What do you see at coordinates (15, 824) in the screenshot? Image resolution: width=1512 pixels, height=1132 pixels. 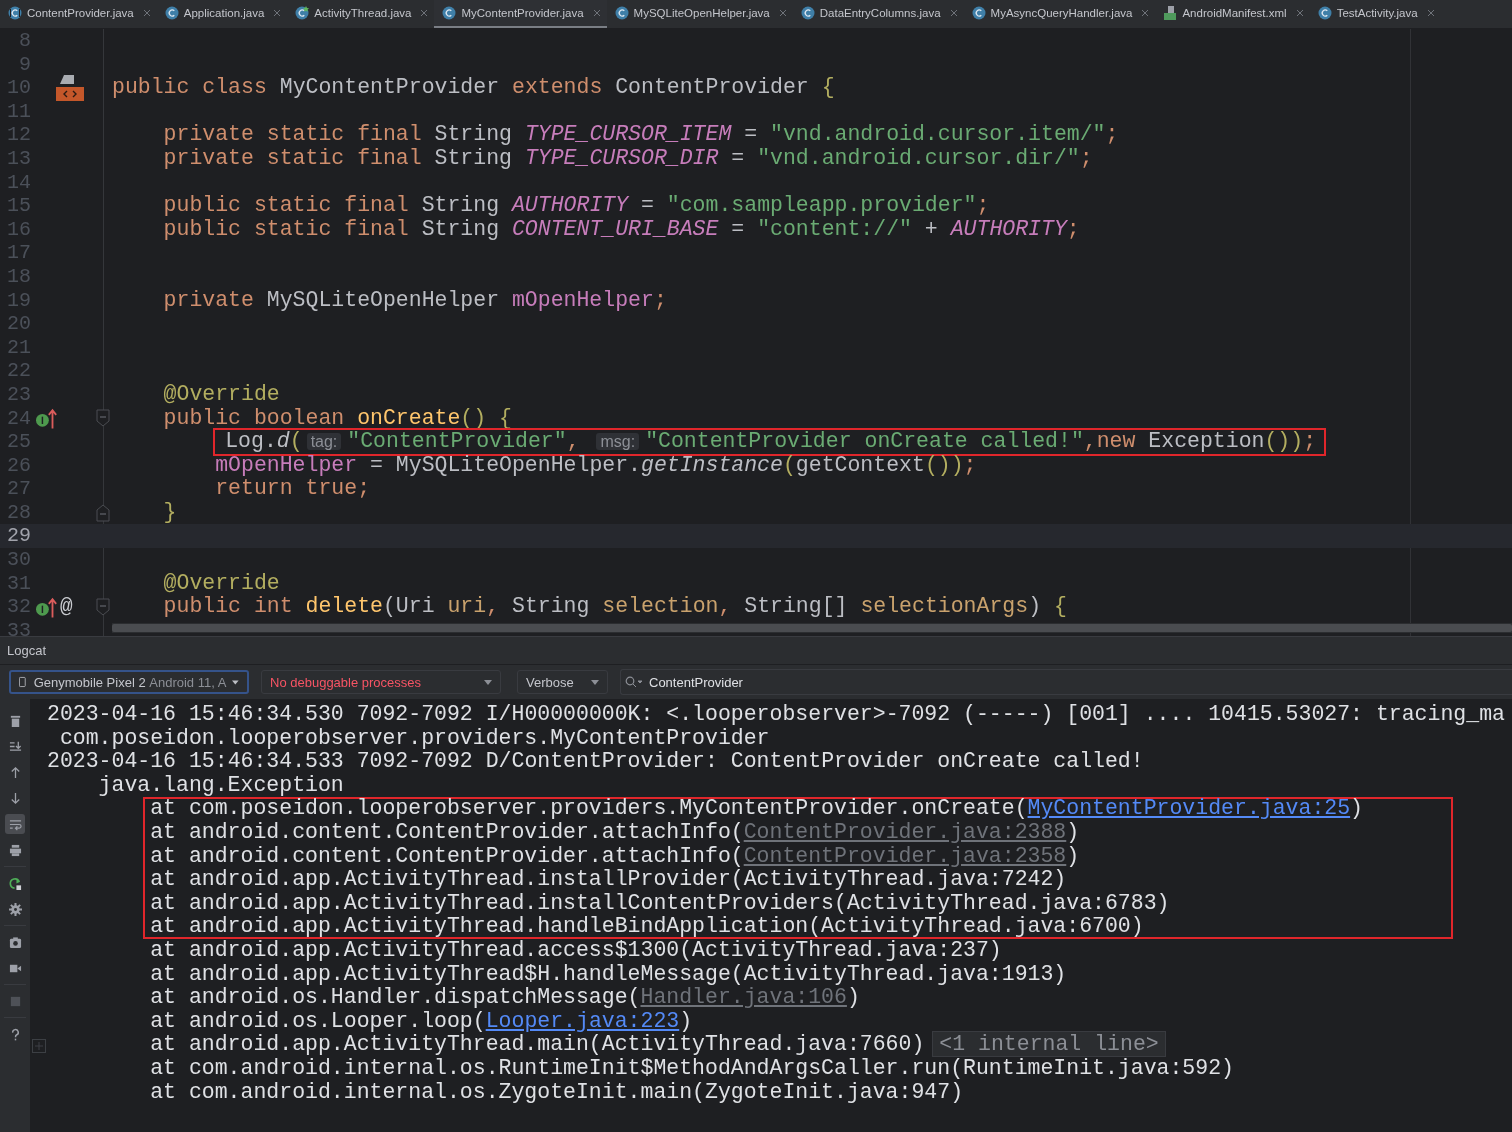 I see `soft-wrap-icon` at bounding box center [15, 824].